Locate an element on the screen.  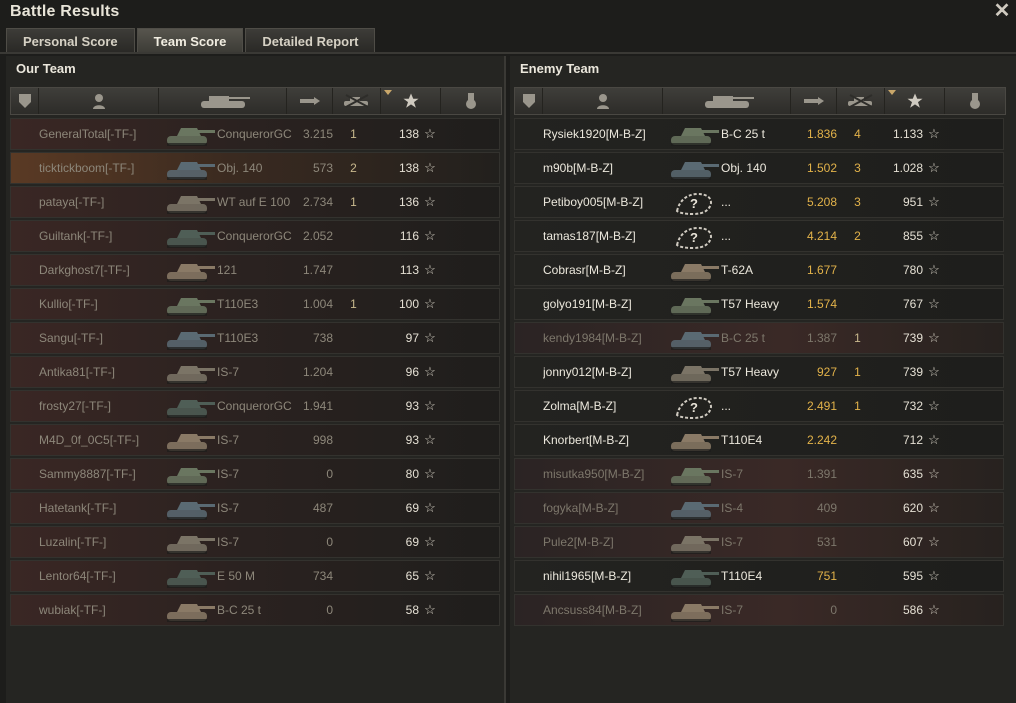
player-name: Kullio[-TF-] is located at coordinates (68, 304).